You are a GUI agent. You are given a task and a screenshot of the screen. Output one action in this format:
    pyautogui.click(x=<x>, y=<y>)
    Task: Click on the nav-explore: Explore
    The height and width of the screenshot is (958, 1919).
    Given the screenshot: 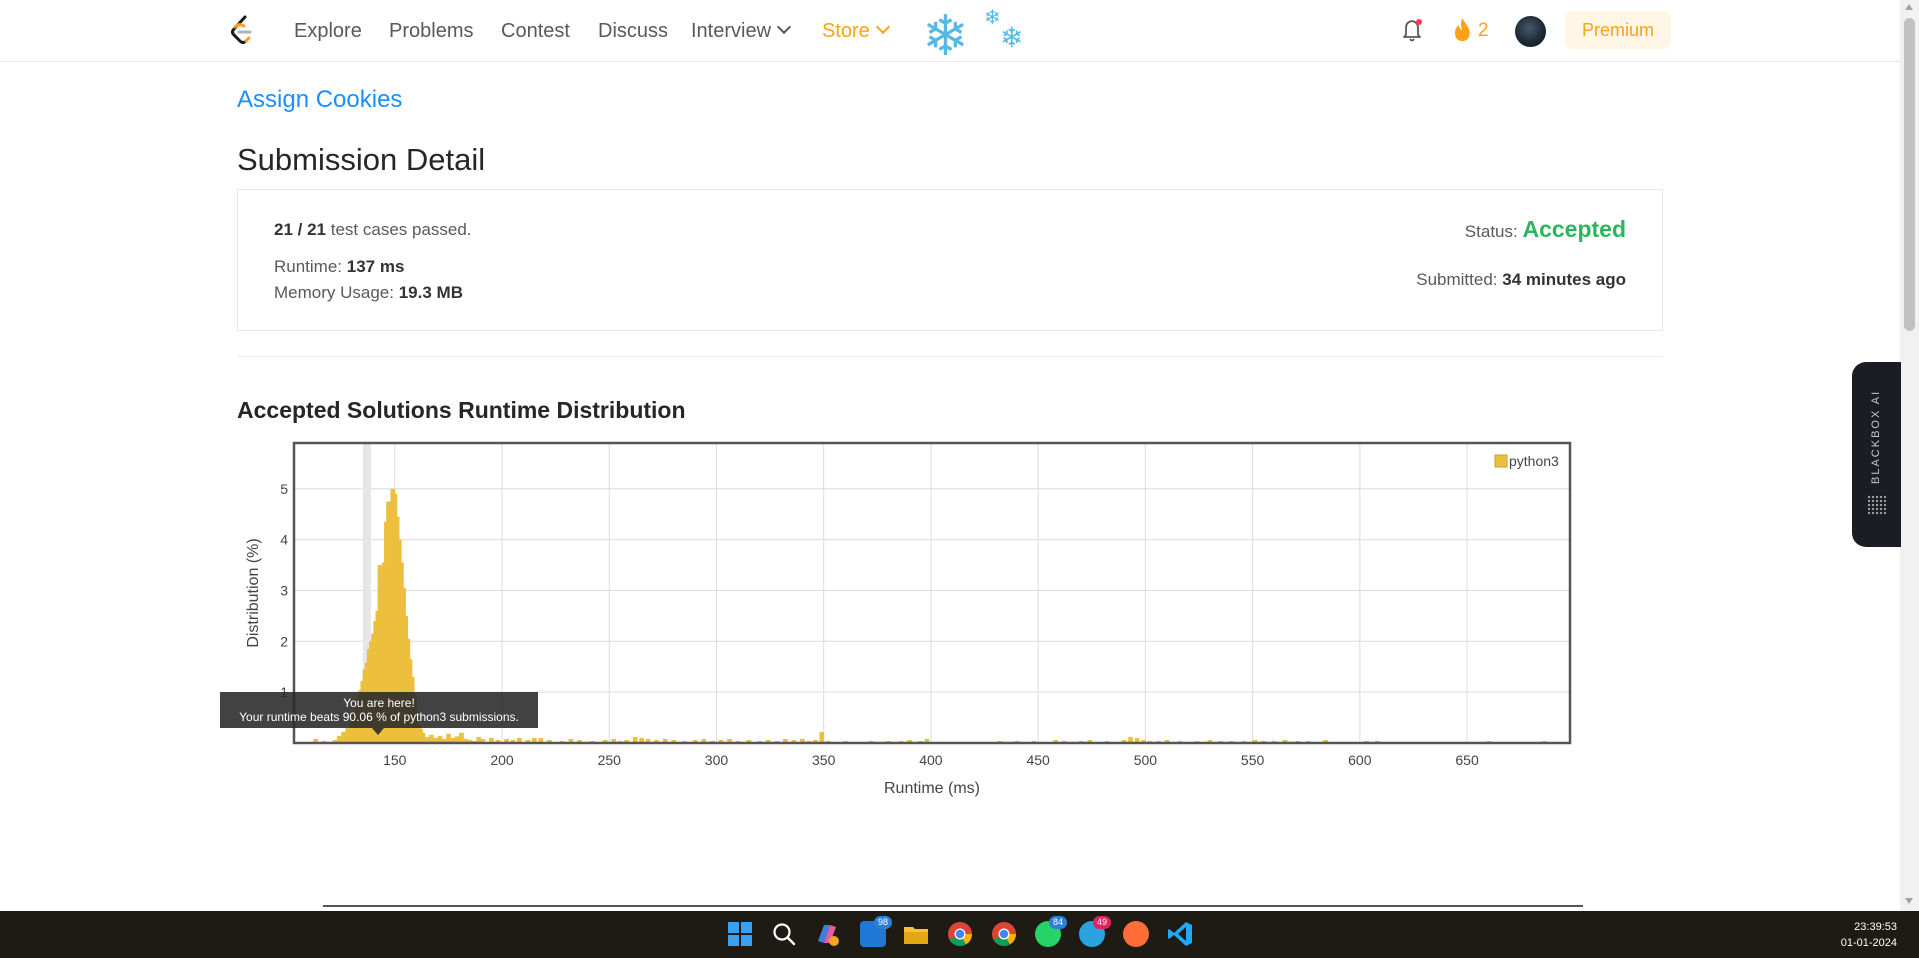 What is the action you would take?
    pyautogui.click(x=328, y=31)
    